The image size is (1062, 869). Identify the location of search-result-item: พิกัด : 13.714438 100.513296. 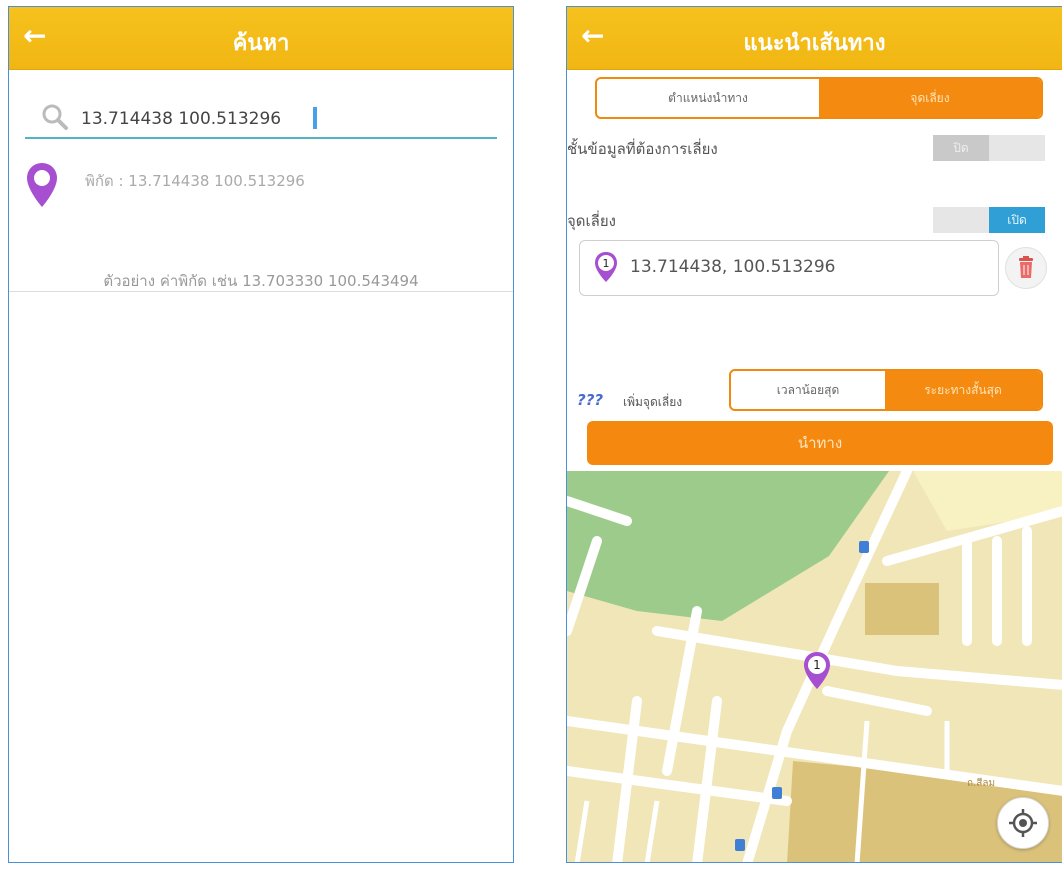
(257, 192).